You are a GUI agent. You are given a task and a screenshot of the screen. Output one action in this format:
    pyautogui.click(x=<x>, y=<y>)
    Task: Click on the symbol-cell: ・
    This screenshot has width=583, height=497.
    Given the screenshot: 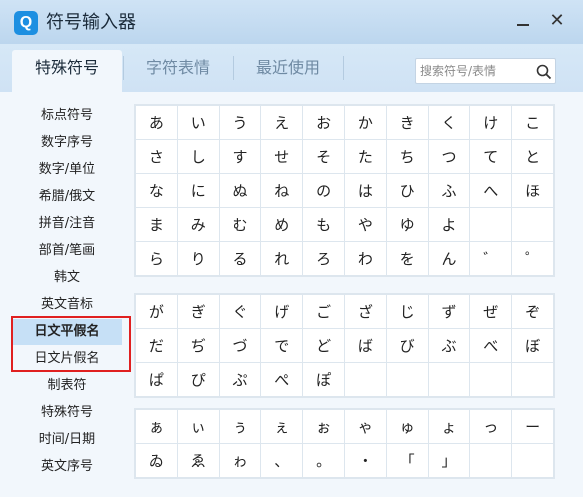 What is the action you would take?
    pyautogui.click(x=365, y=460)
    